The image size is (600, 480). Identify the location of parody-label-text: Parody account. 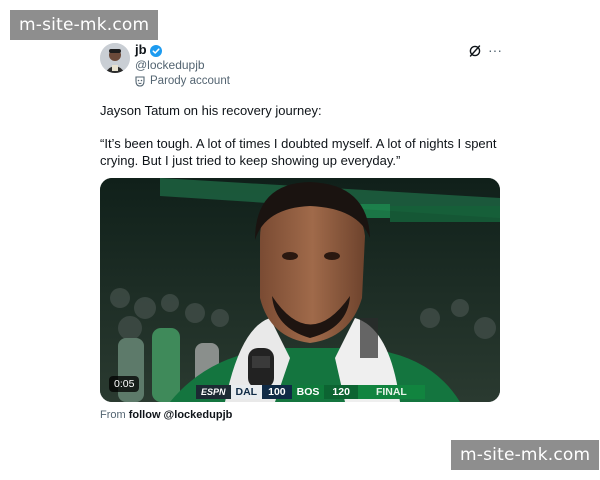
(190, 81).